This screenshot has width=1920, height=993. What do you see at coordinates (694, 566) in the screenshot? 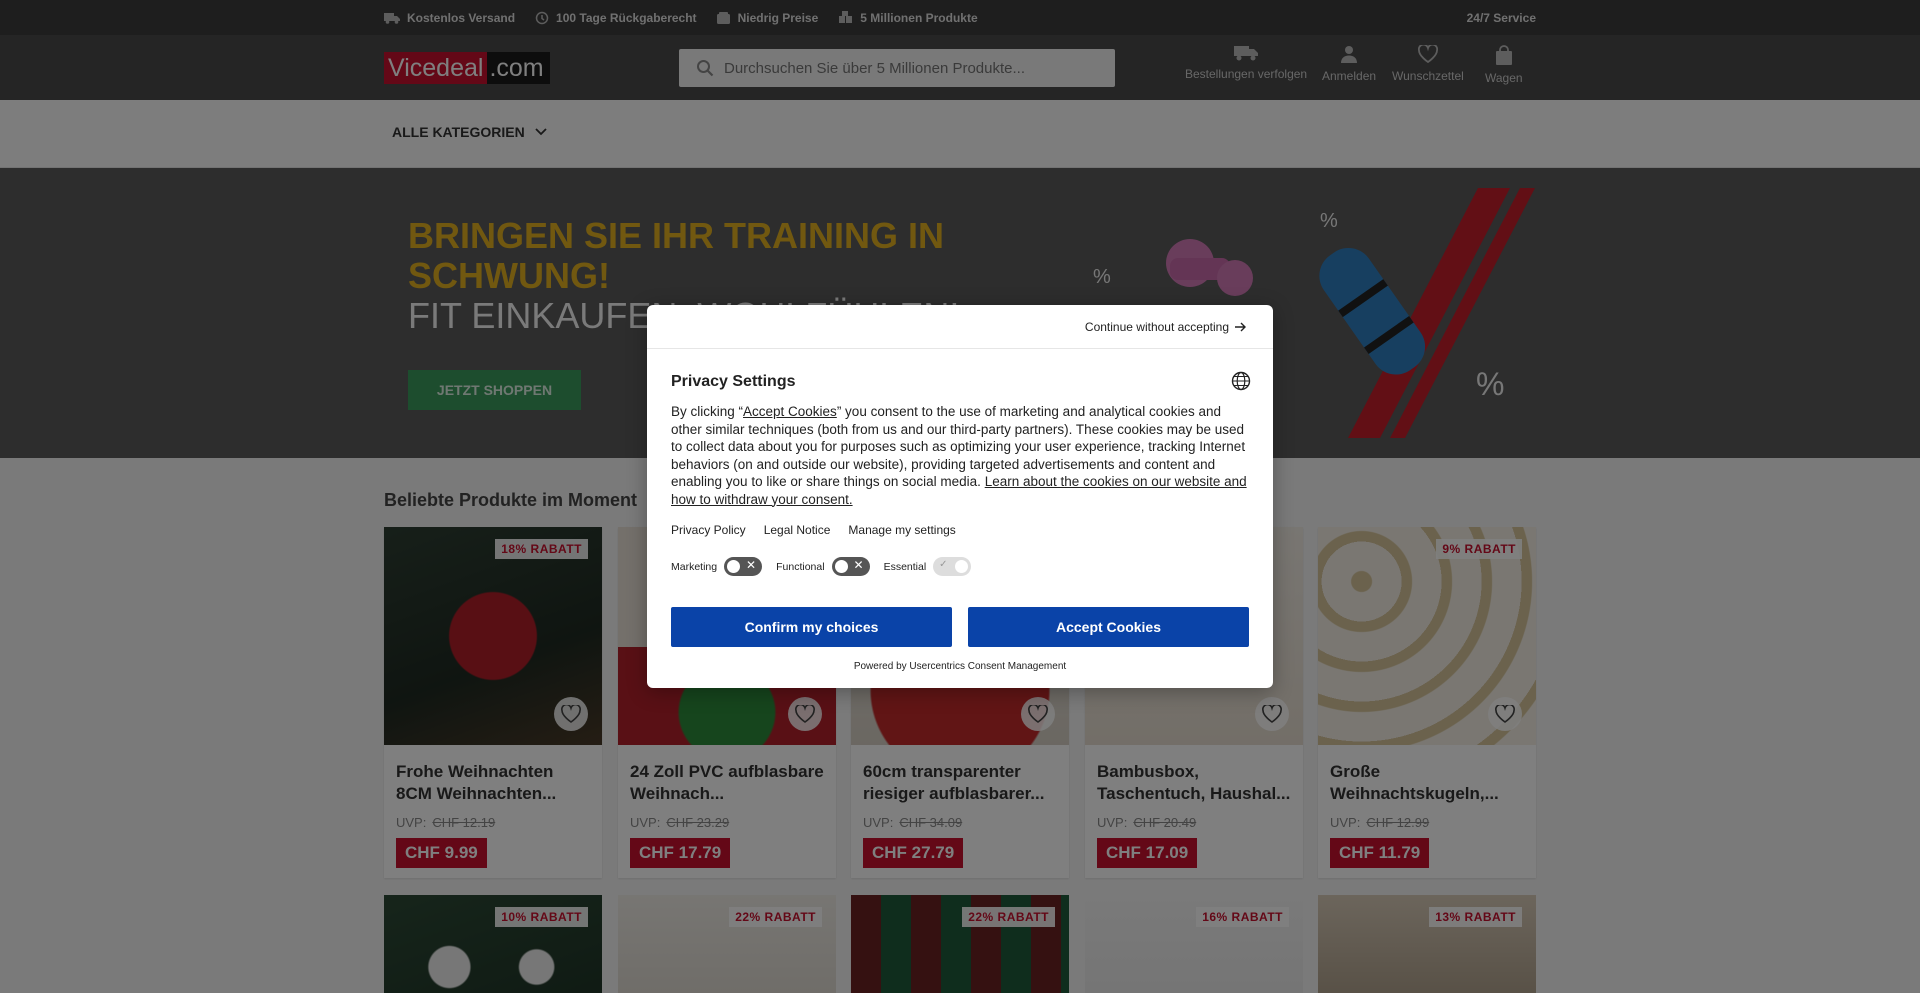
I see `marketing-label: Marketing` at bounding box center [694, 566].